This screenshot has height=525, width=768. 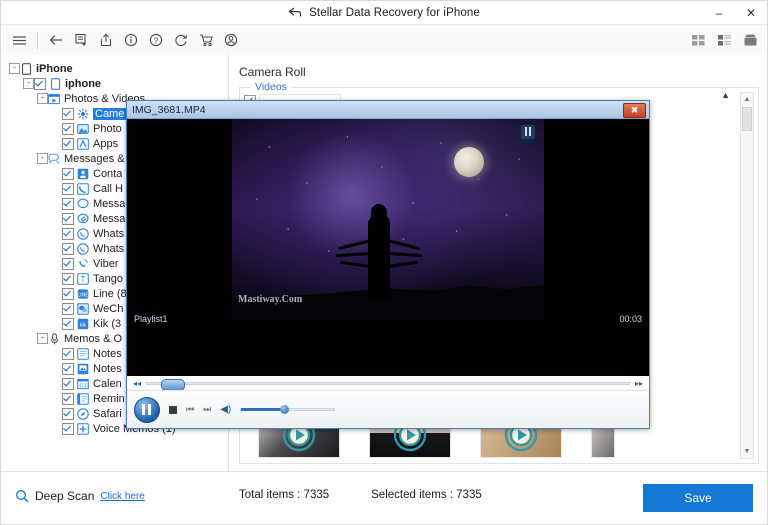 I want to click on tree-item-label: Notes, so click(x=107, y=353).